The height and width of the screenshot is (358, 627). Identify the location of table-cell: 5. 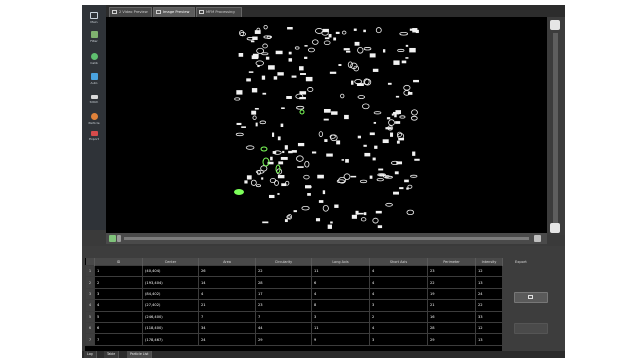
(118, 316).